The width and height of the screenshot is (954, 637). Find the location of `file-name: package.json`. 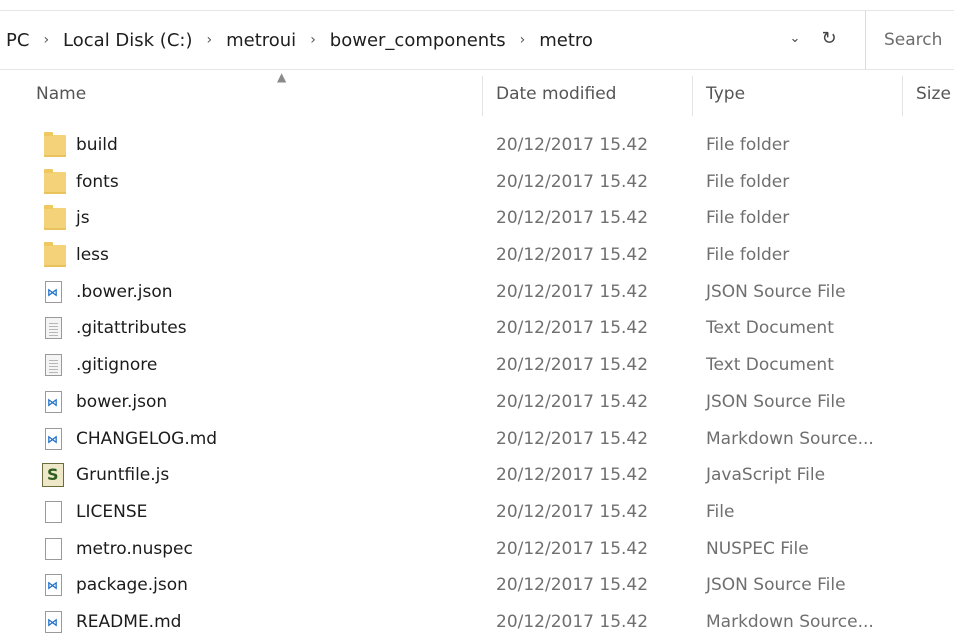

file-name: package.json is located at coordinates (132, 585).